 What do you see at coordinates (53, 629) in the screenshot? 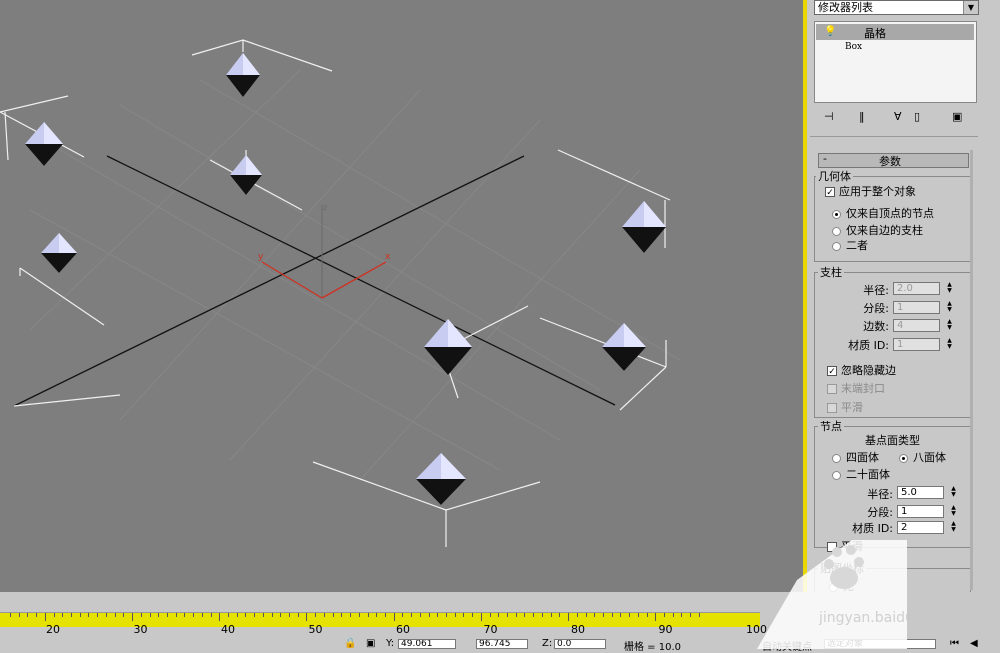
I see `timeline-tick-label: 20` at bounding box center [53, 629].